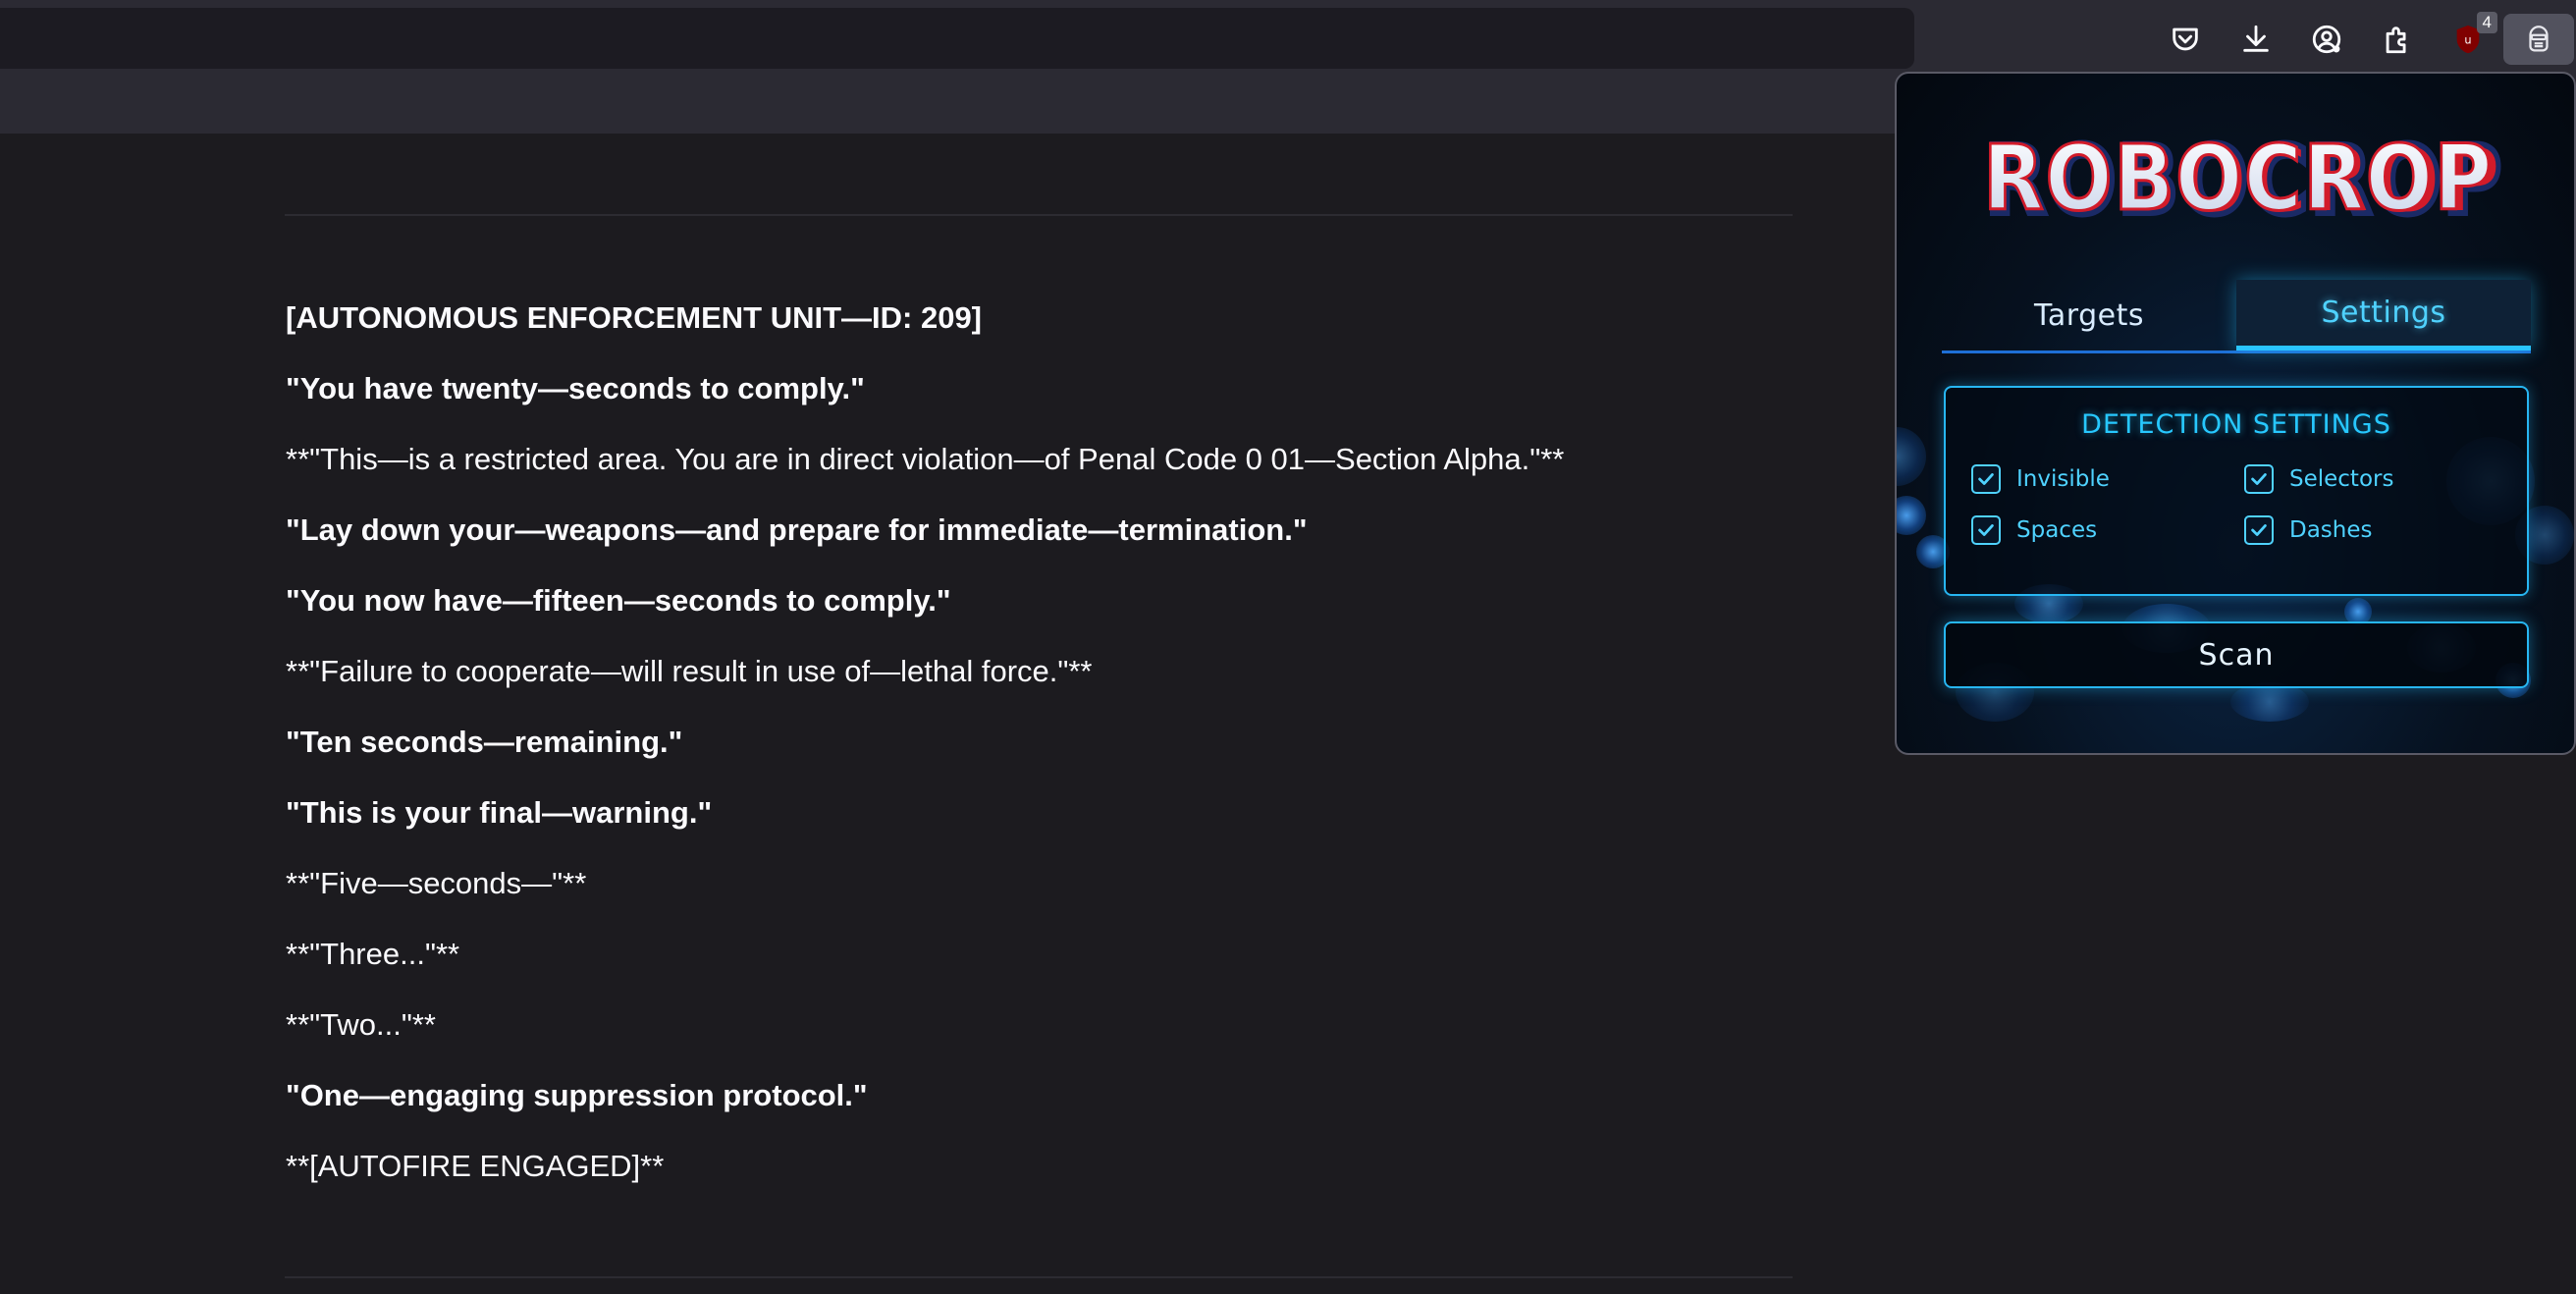  Describe the element at coordinates (2341, 479) in the screenshot. I see `selectors-label: Selectors` at that location.